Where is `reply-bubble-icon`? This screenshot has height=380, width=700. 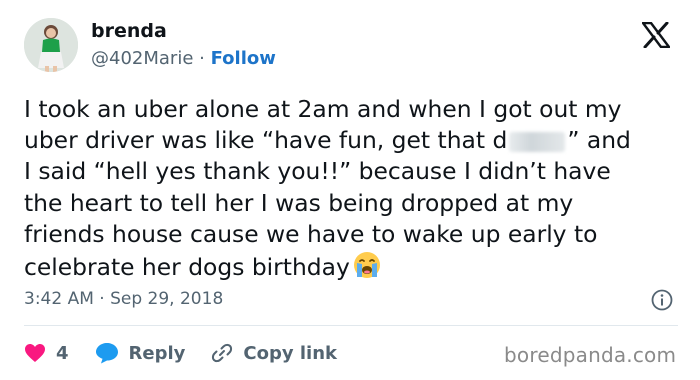 reply-bubble-icon is located at coordinates (106, 353).